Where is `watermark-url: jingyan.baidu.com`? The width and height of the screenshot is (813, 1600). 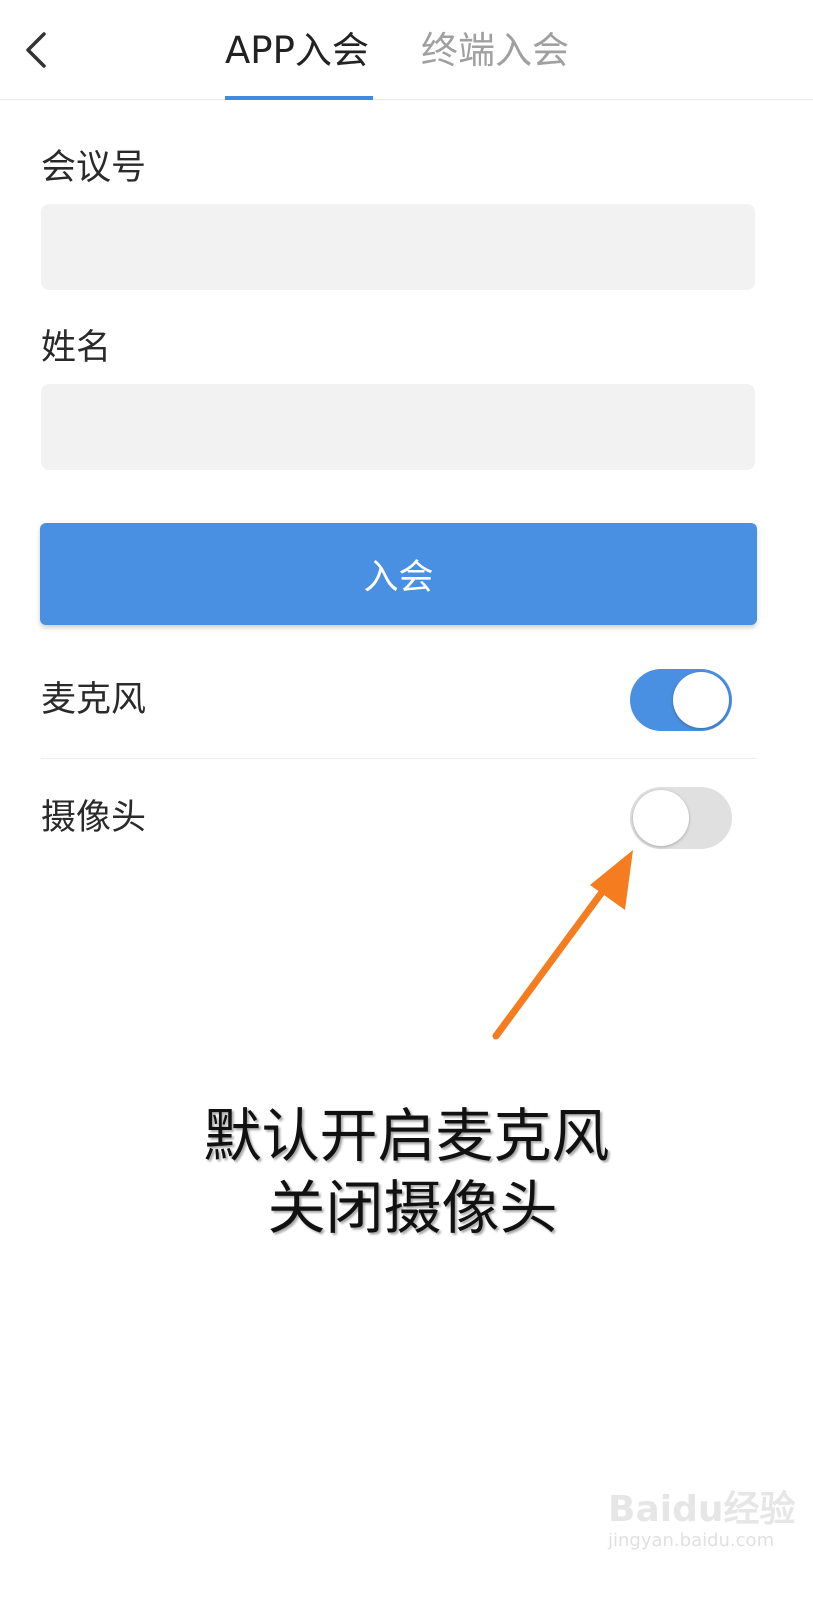 watermark-url: jingyan.baidu.com is located at coordinates (691, 1540).